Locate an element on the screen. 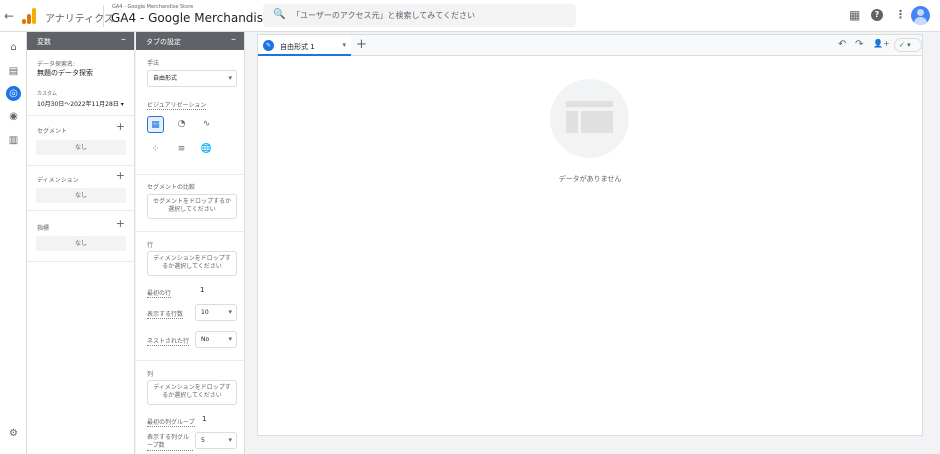 This screenshot has width=940, height=454. back-arrow-icon: ← is located at coordinates (9, 16).